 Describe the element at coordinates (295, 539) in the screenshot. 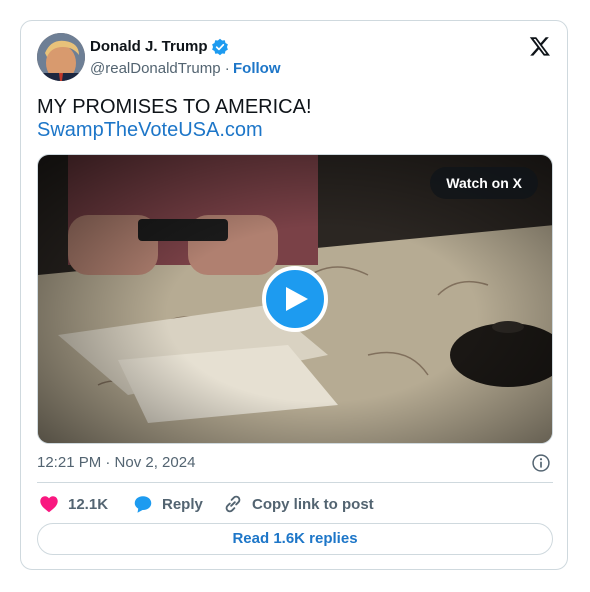

I see `read-replies-button: Read 1.6K replies` at that location.